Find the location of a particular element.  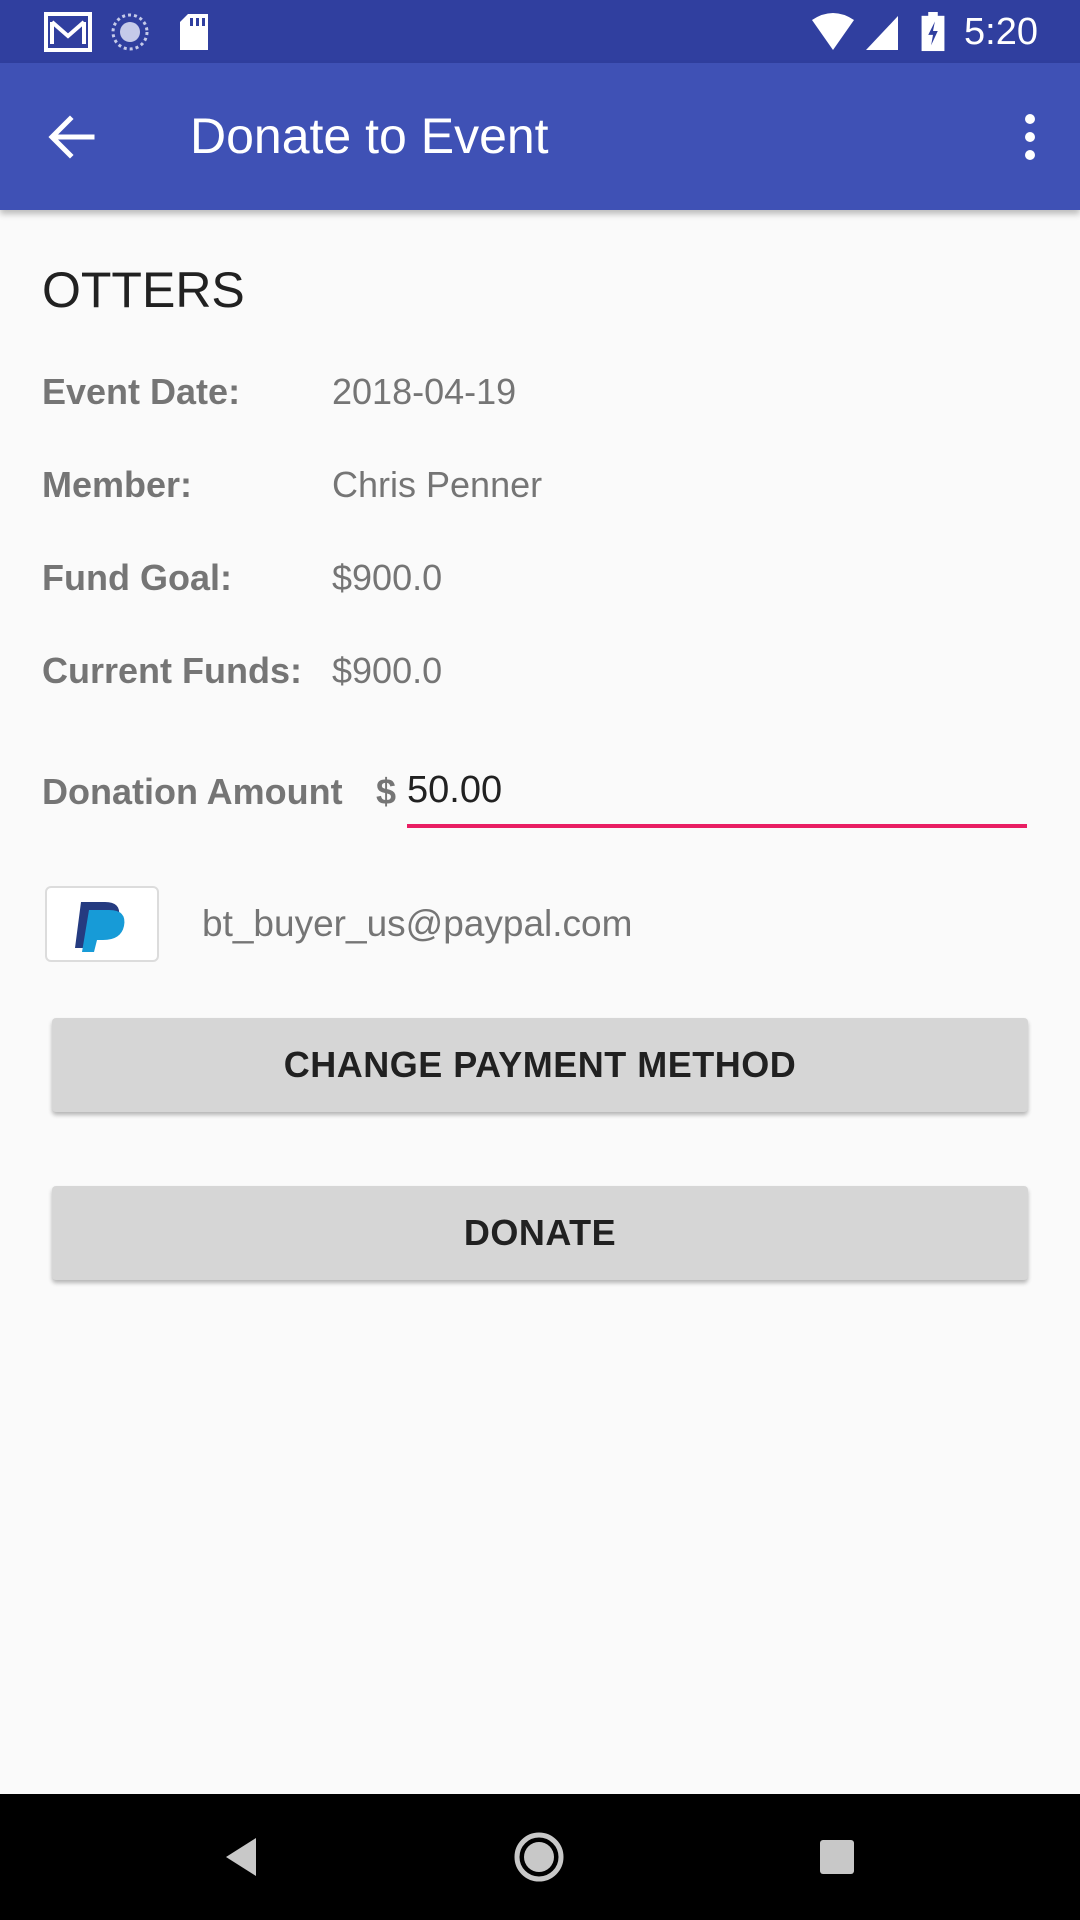

donation-amount-label: Donation Amount is located at coordinates (192, 791).